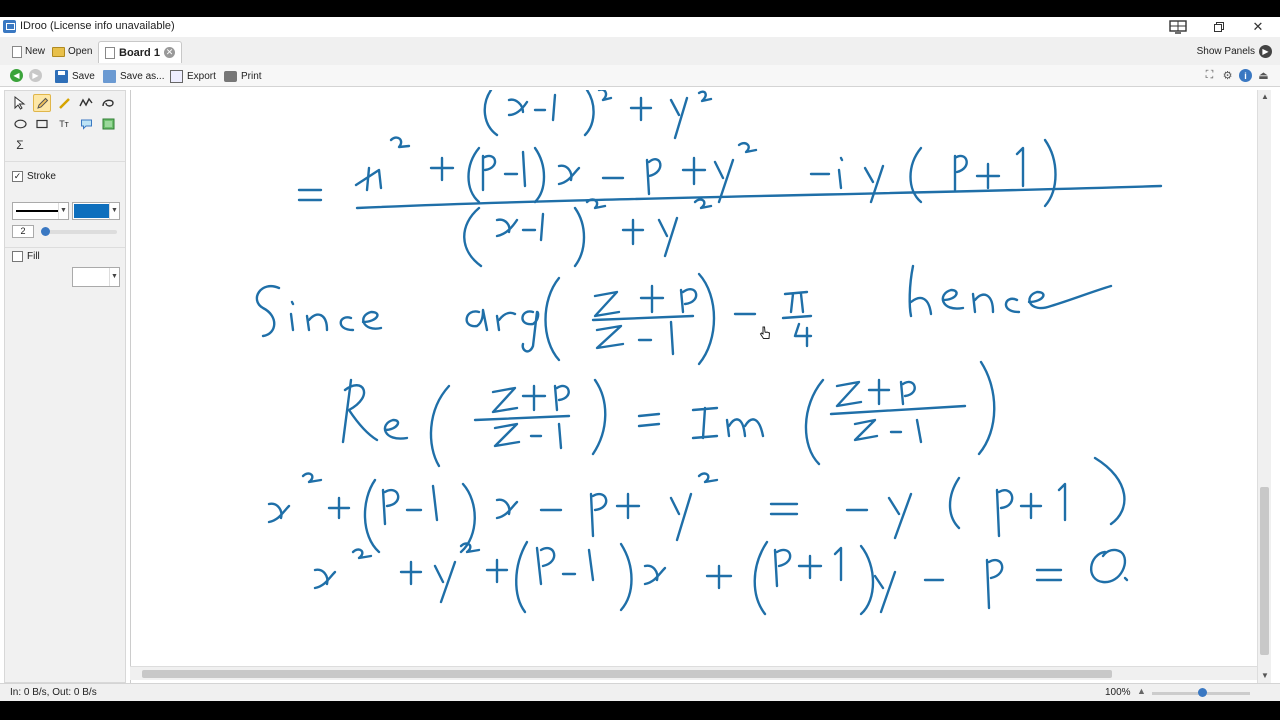 Image resolution: width=1280 pixels, height=720 pixels. Describe the element at coordinates (37, 211) in the screenshot. I see `line-style-preview` at that location.